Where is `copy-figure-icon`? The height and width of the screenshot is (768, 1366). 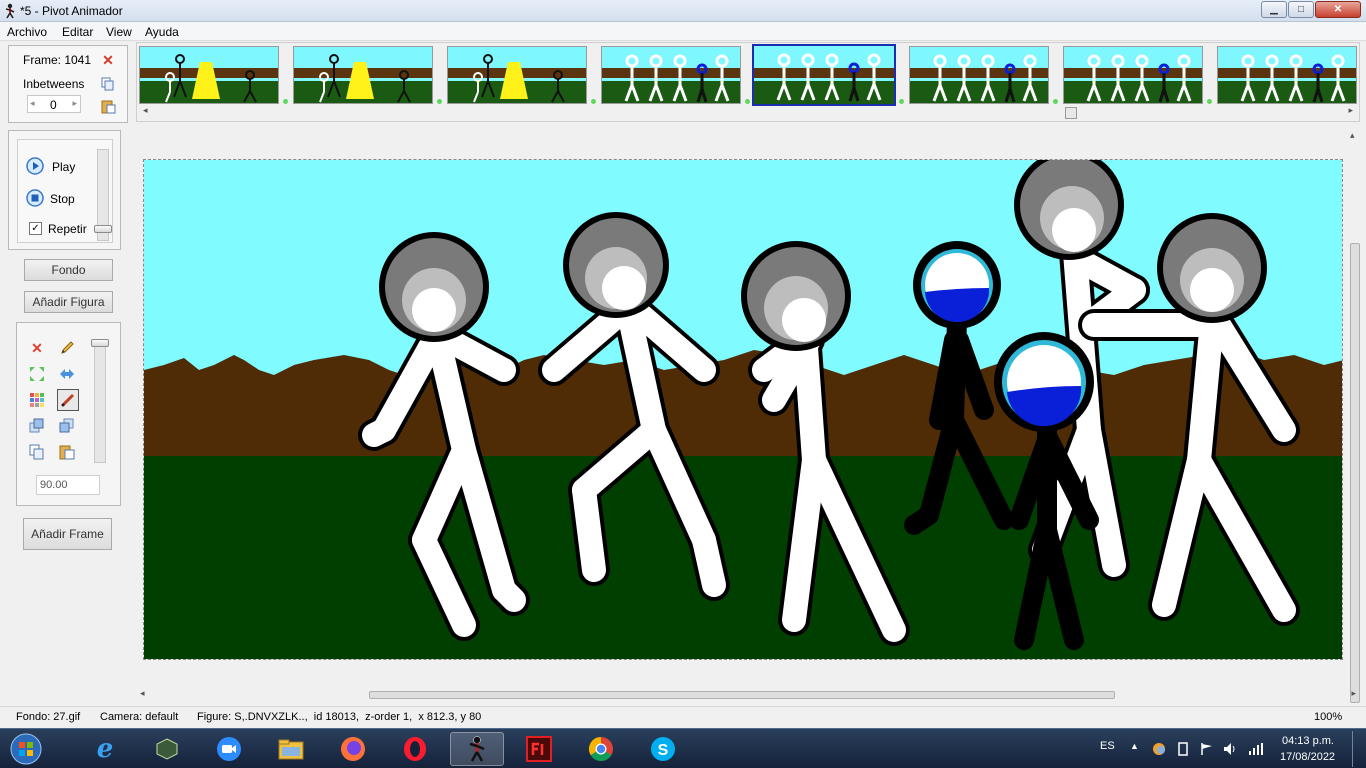 copy-figure-icon is located at coordinates (37, 452).